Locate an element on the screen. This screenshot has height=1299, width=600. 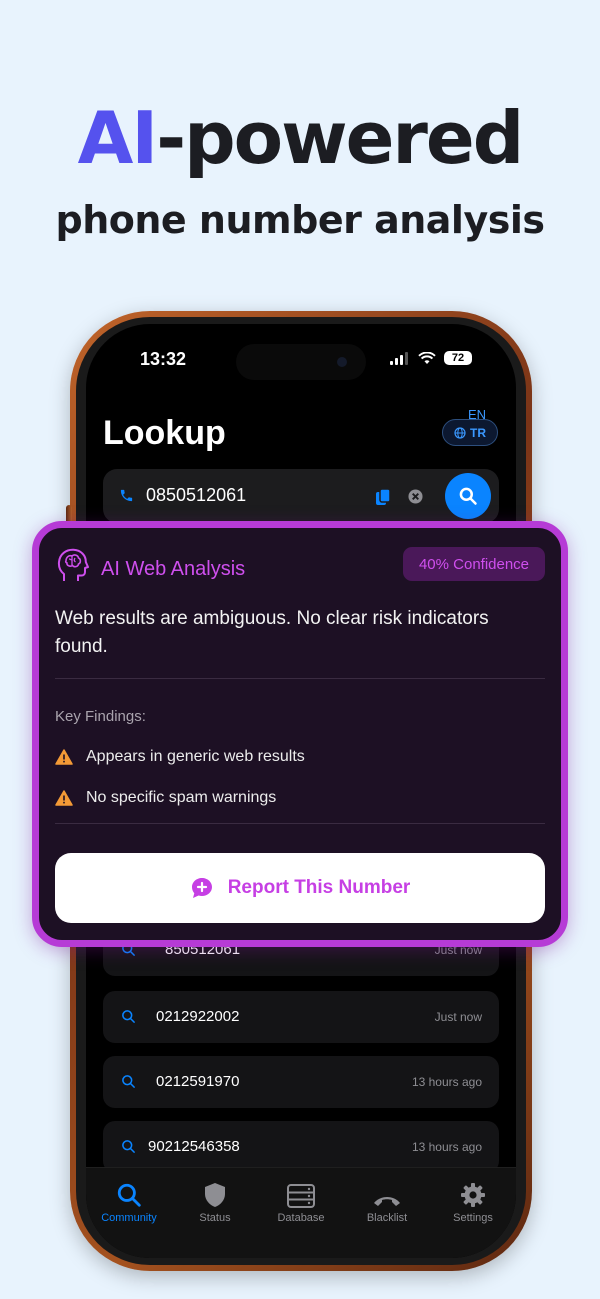
status-time: 13:32 is located at coordinates (163, 359).